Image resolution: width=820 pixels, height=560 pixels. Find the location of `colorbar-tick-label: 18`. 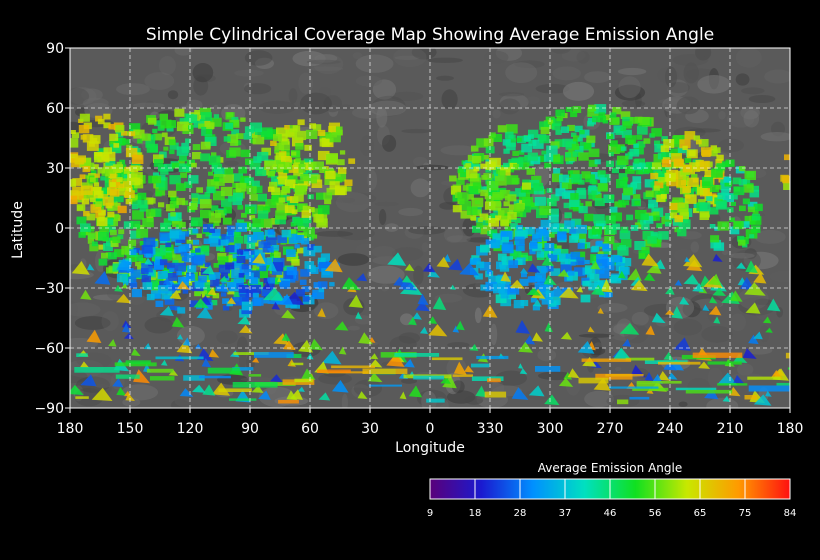

colorbar-tick-label: 18 is located at coordinates (475, 513).